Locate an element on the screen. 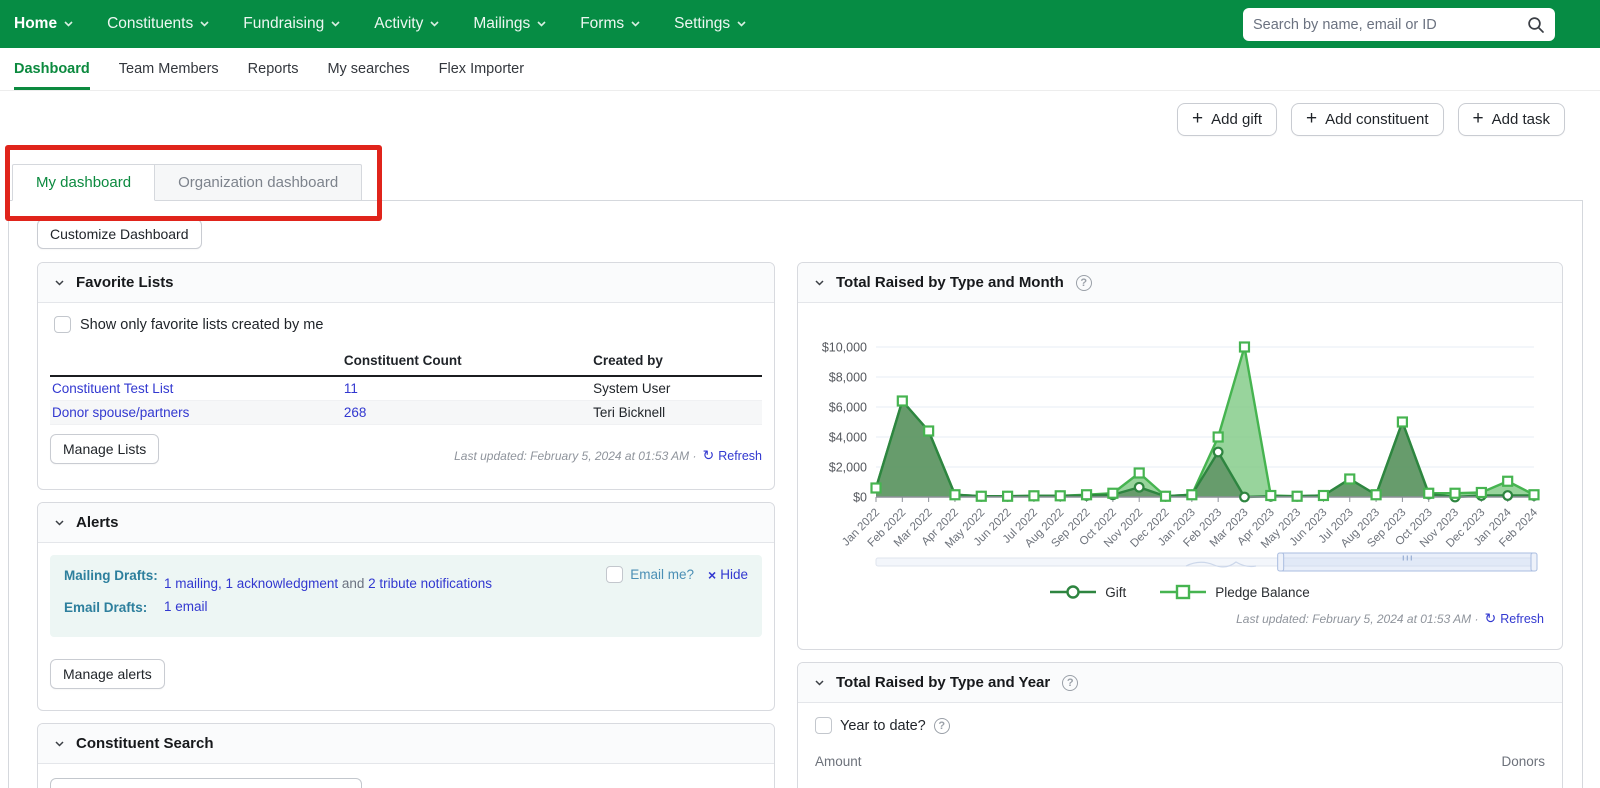 The height and width of the screenshot is (788, 1600). created-by-value: System User is located at coordinates (676, 388).